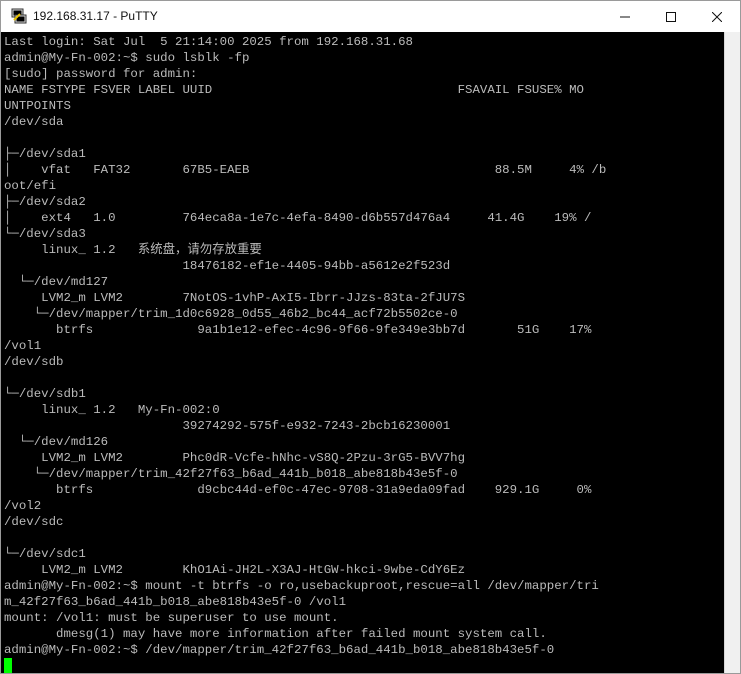 The image size is (741, 674). I want to click on maximize-icon, so click(671, 16).